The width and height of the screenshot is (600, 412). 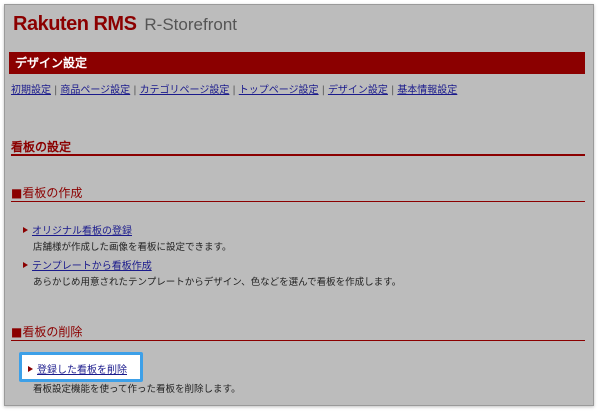 What do you see at coordinates (137, 389) in the screenshot?
I see `item-description: 看板設定機能を使って作った看板を削除します。` at bounding box center [137, 389].